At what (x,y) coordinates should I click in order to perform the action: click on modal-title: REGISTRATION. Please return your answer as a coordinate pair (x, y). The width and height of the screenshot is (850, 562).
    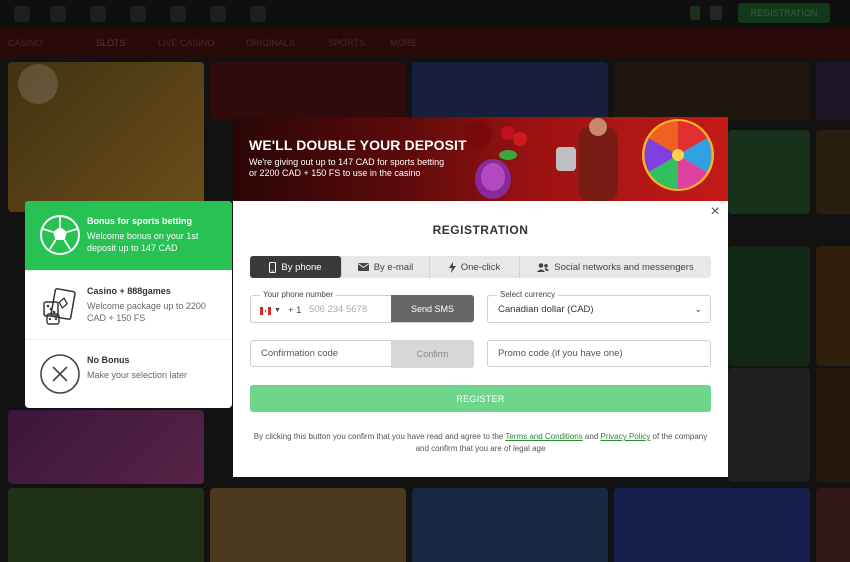
    Looking at the image, I should click on (480, 230).